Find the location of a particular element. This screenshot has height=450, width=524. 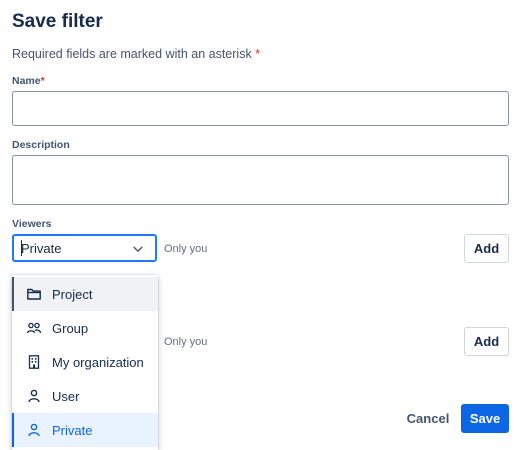

editor-scope-note: Only you is located at coordinates (186, 342).